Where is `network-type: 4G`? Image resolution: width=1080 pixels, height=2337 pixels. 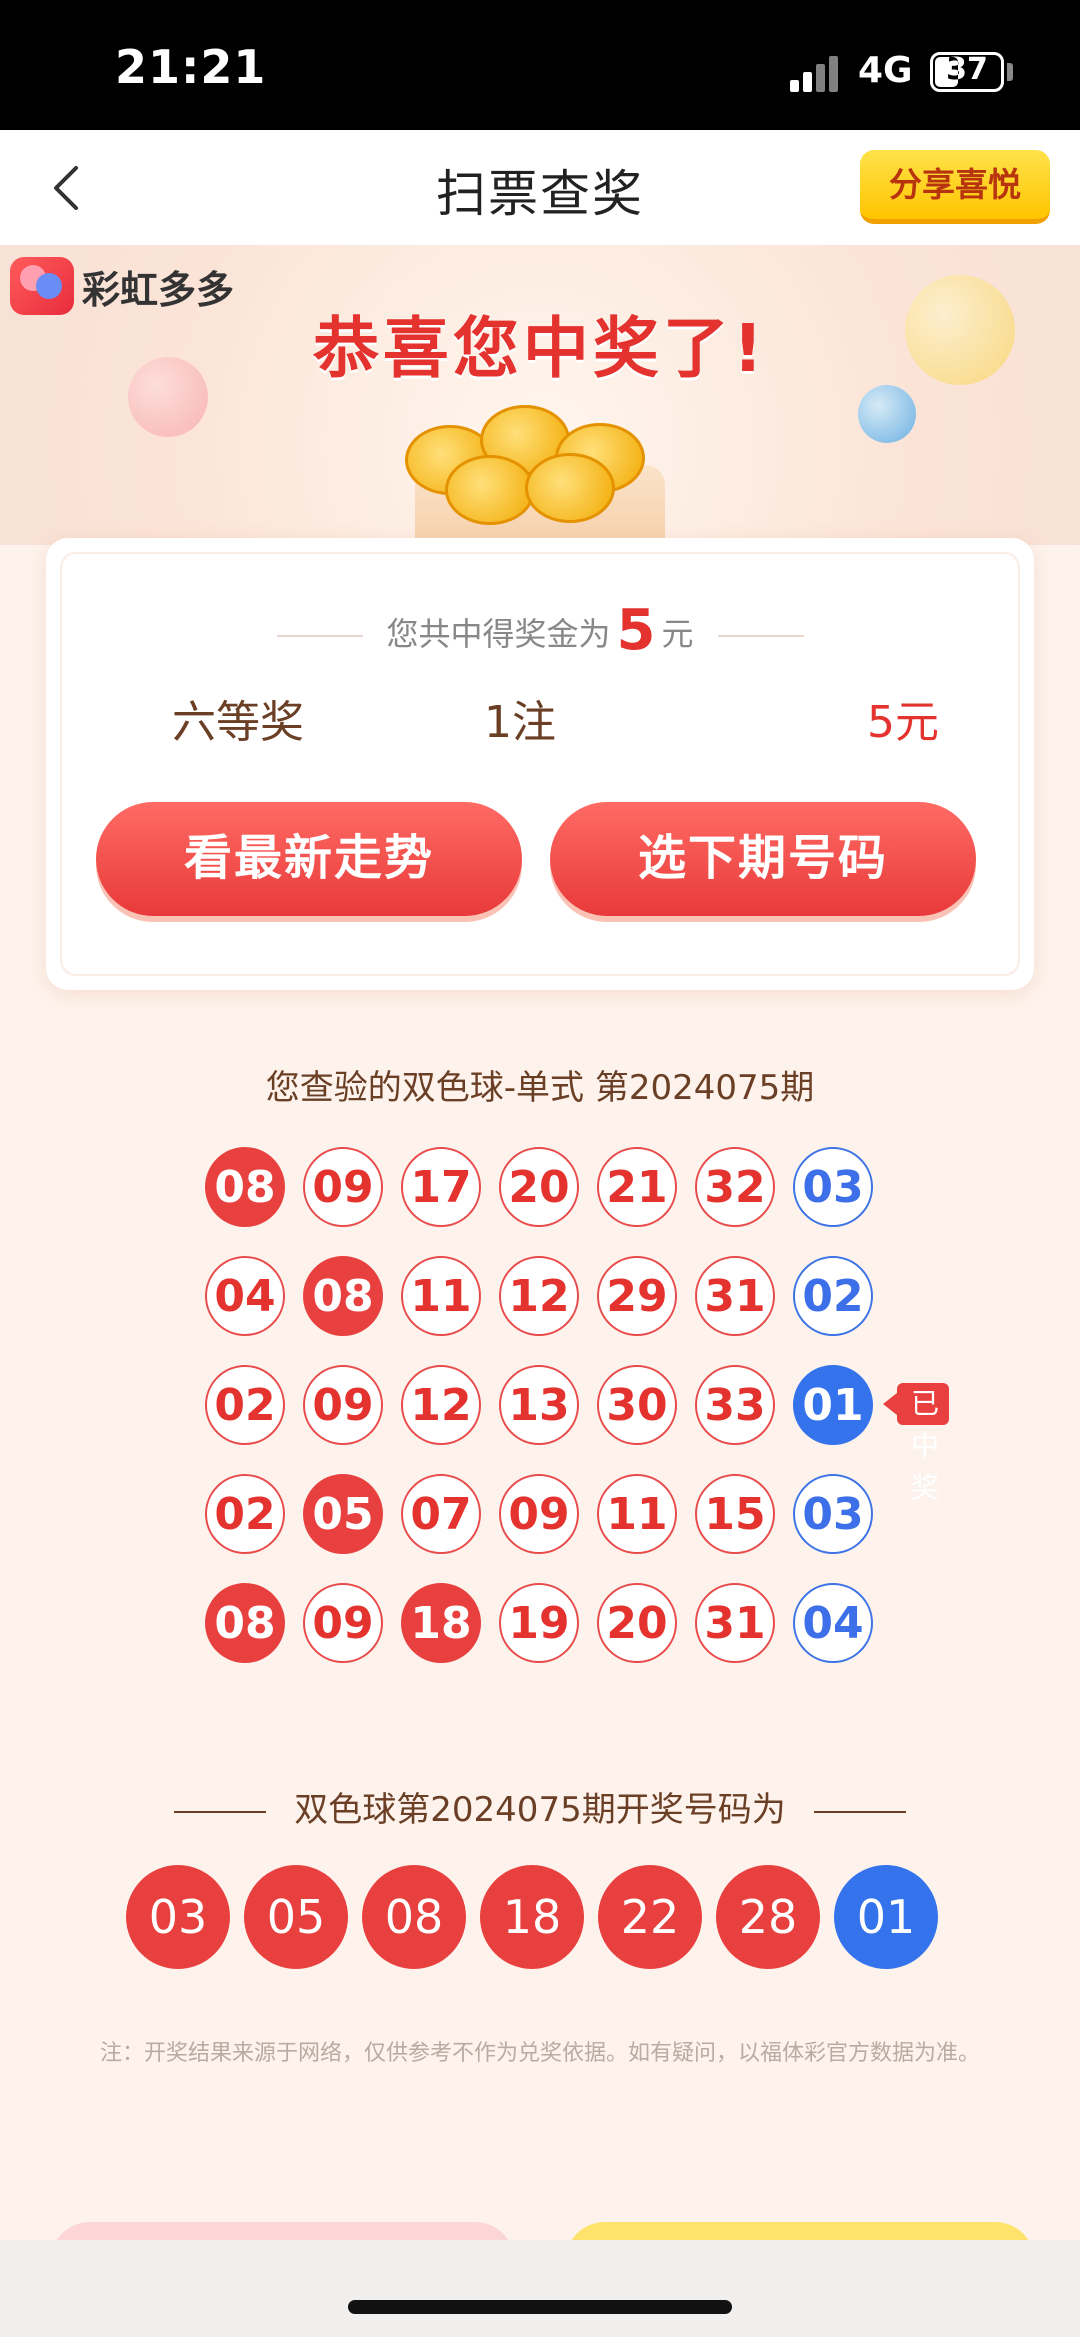
network-type: 4G is located at coordinates (885, 70).